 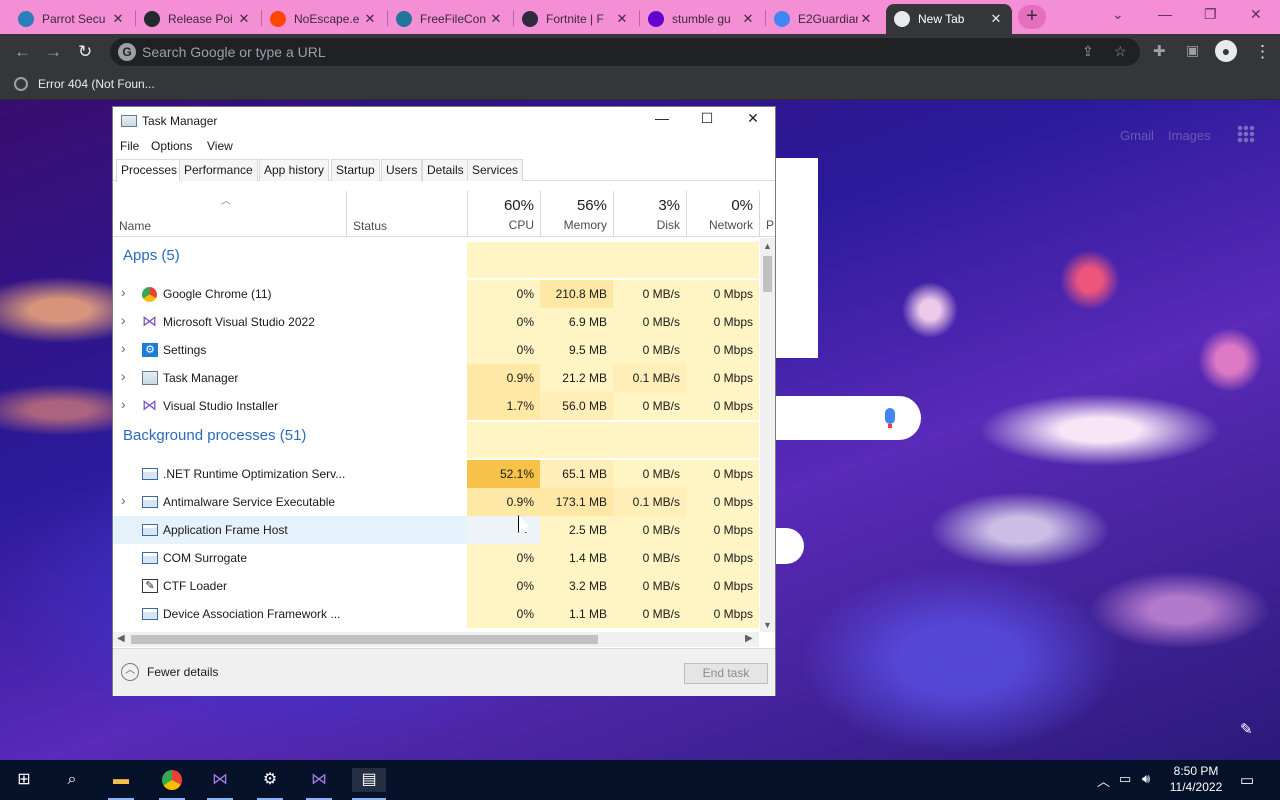 What do you see at coordinates (1210, 14) in the screenshot?
I see `window-restore-button: ❐` at bounding box center [1210, 14].